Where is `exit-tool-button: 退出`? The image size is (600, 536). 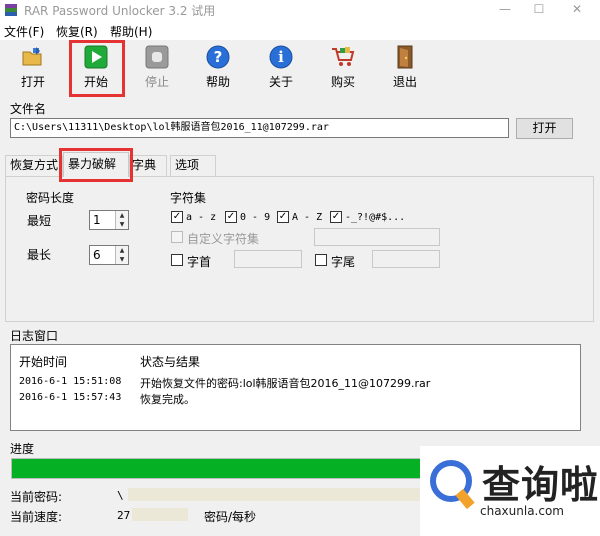
exit-tool-button: 退出 is located at coordinates (405, 68).